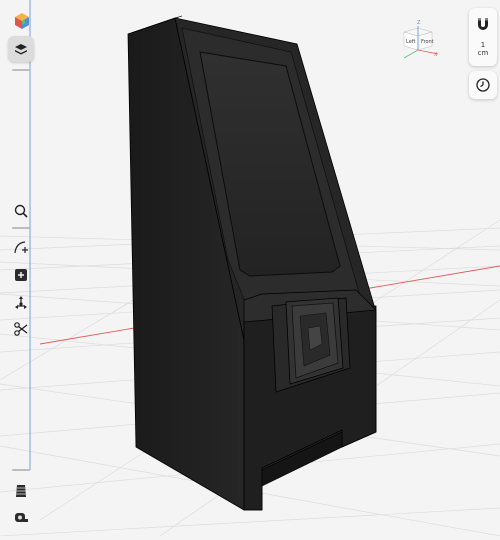 The image size is (500, 540). I want to click on clock-icon, so click(483, 85).